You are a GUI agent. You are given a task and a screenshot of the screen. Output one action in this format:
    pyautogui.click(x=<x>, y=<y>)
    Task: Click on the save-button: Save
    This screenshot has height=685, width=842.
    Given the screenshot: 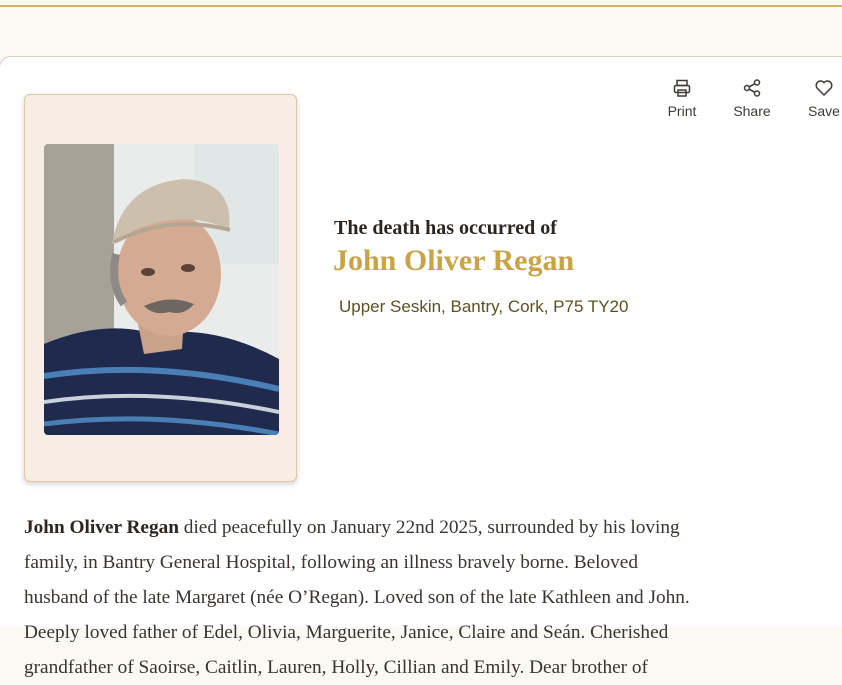 What is the action you would take?
    pyautogui.click(x=817, y=98)
    